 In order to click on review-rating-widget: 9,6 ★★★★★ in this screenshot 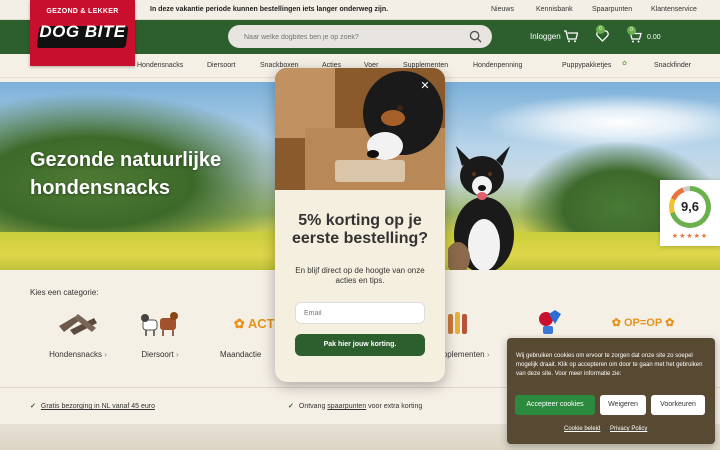, I will do `click(690, 213)`.